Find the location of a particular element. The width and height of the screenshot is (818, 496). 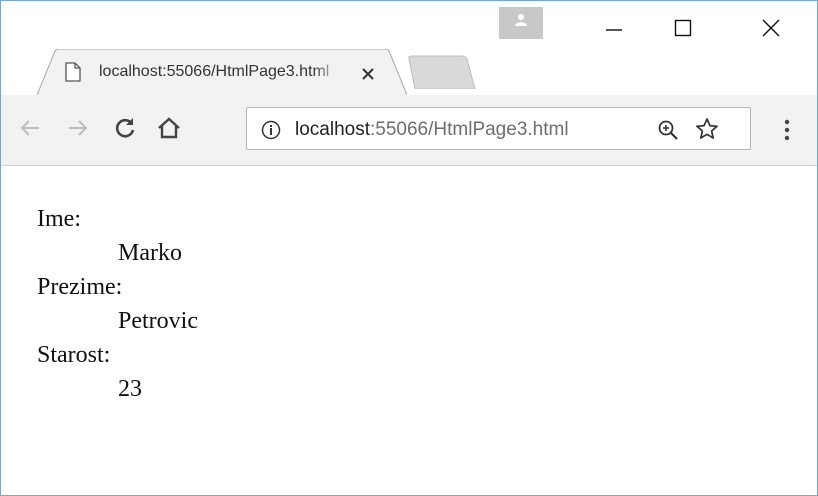

value-starost: 23 is located at coordinates (130, 389).